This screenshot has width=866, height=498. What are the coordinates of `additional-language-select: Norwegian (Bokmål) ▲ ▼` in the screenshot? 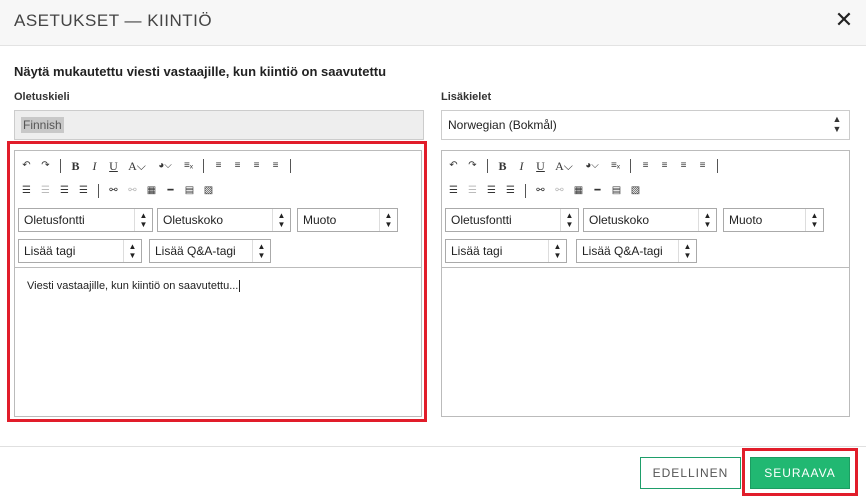 It's located at (645, 125).